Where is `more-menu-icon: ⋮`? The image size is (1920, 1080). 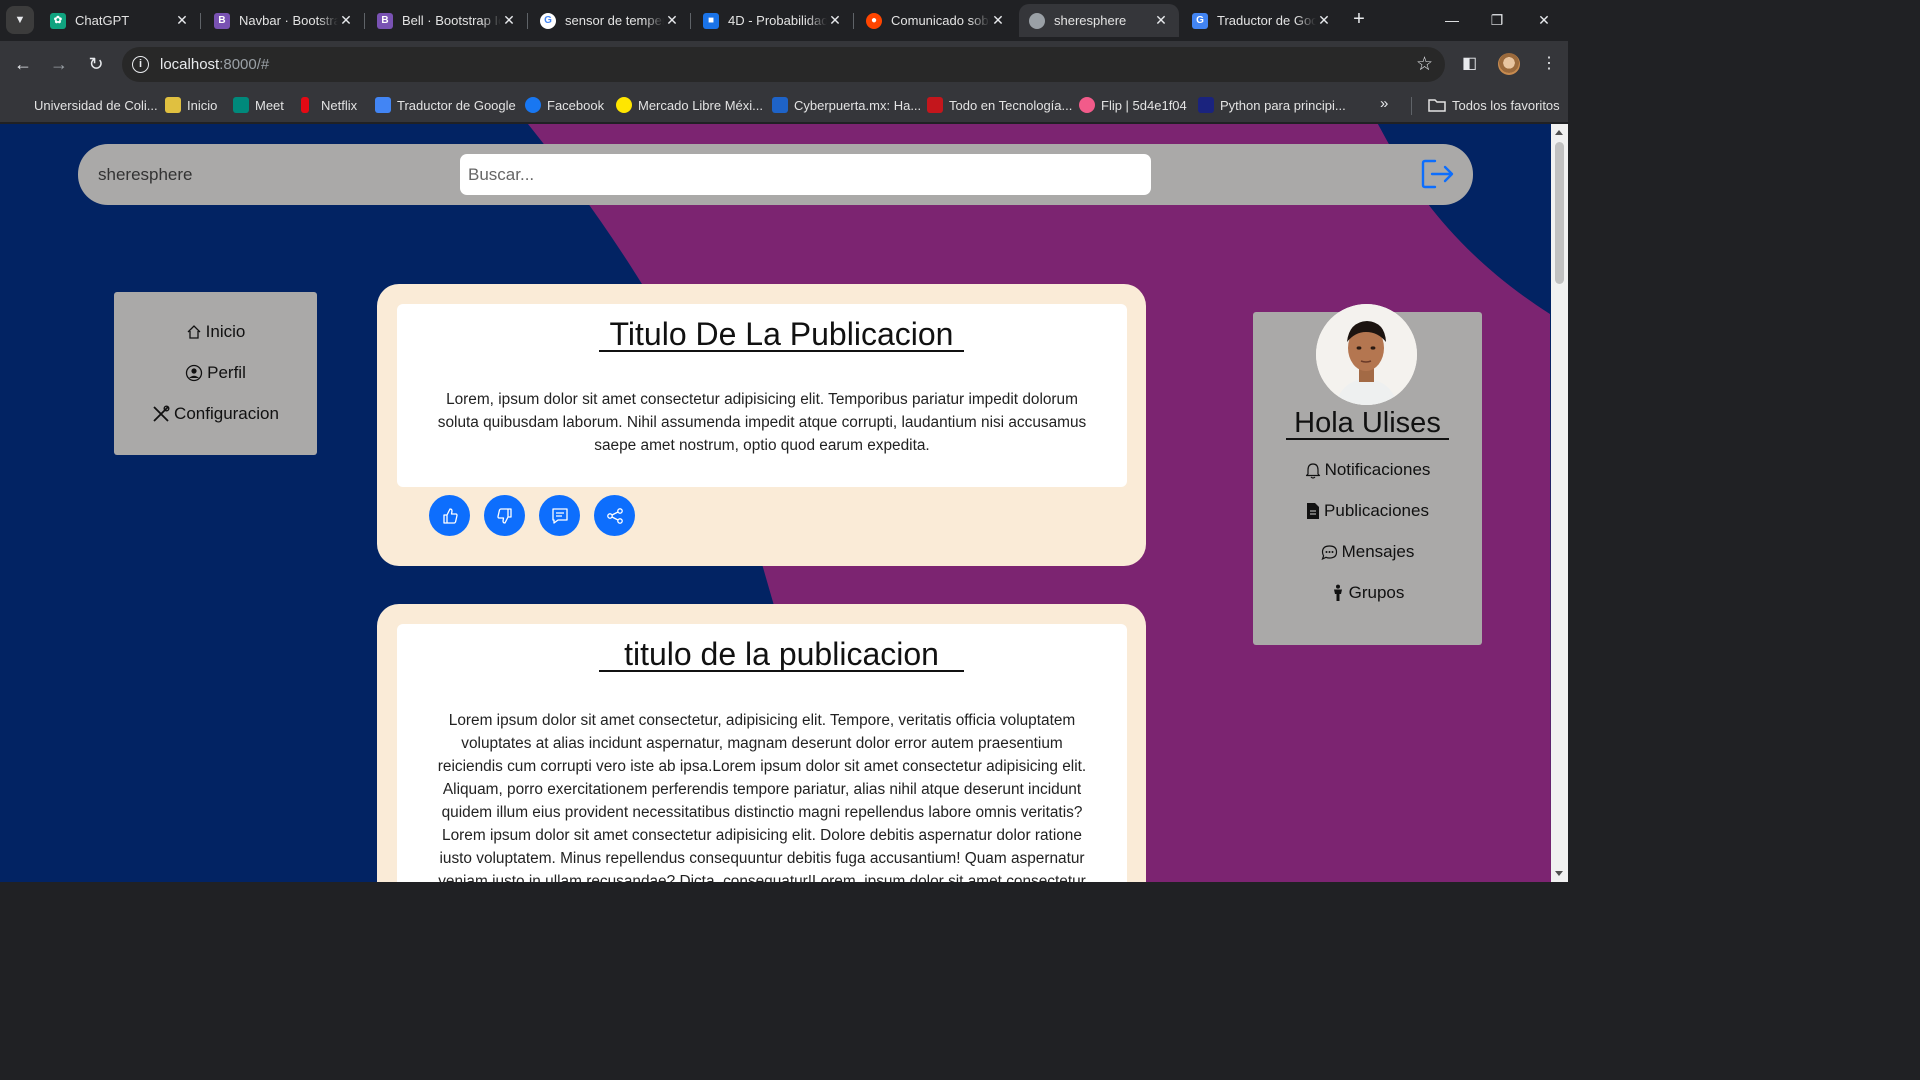 more-menu-icon: ⋮ is located at coordinates (1549, 63).